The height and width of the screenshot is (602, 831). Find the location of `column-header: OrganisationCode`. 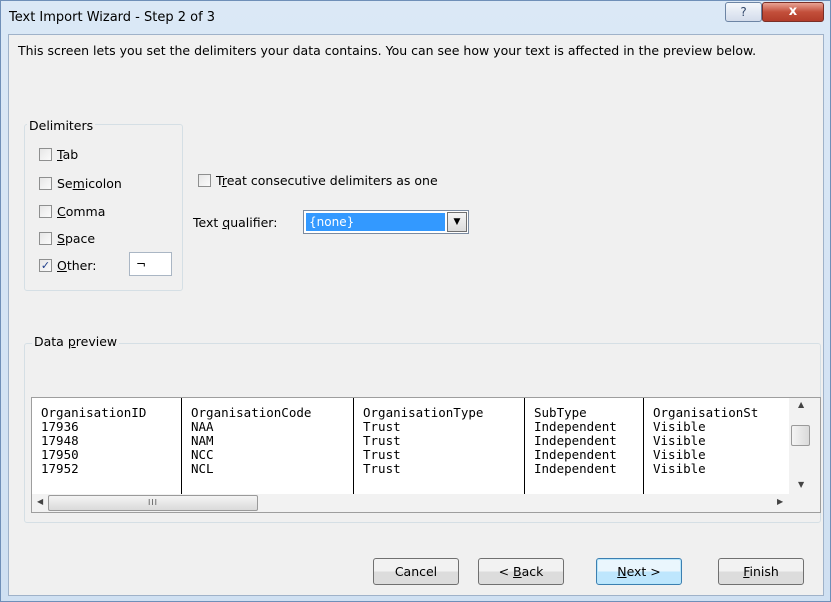

column-header: OrganisationCode is located at coordinates (251, 412).